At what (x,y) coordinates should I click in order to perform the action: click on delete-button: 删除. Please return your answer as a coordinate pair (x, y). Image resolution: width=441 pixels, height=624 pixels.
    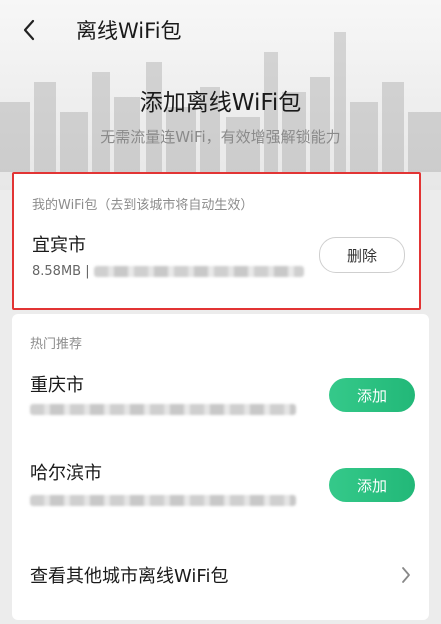
    Looking at the image, I should click on (362, 255).